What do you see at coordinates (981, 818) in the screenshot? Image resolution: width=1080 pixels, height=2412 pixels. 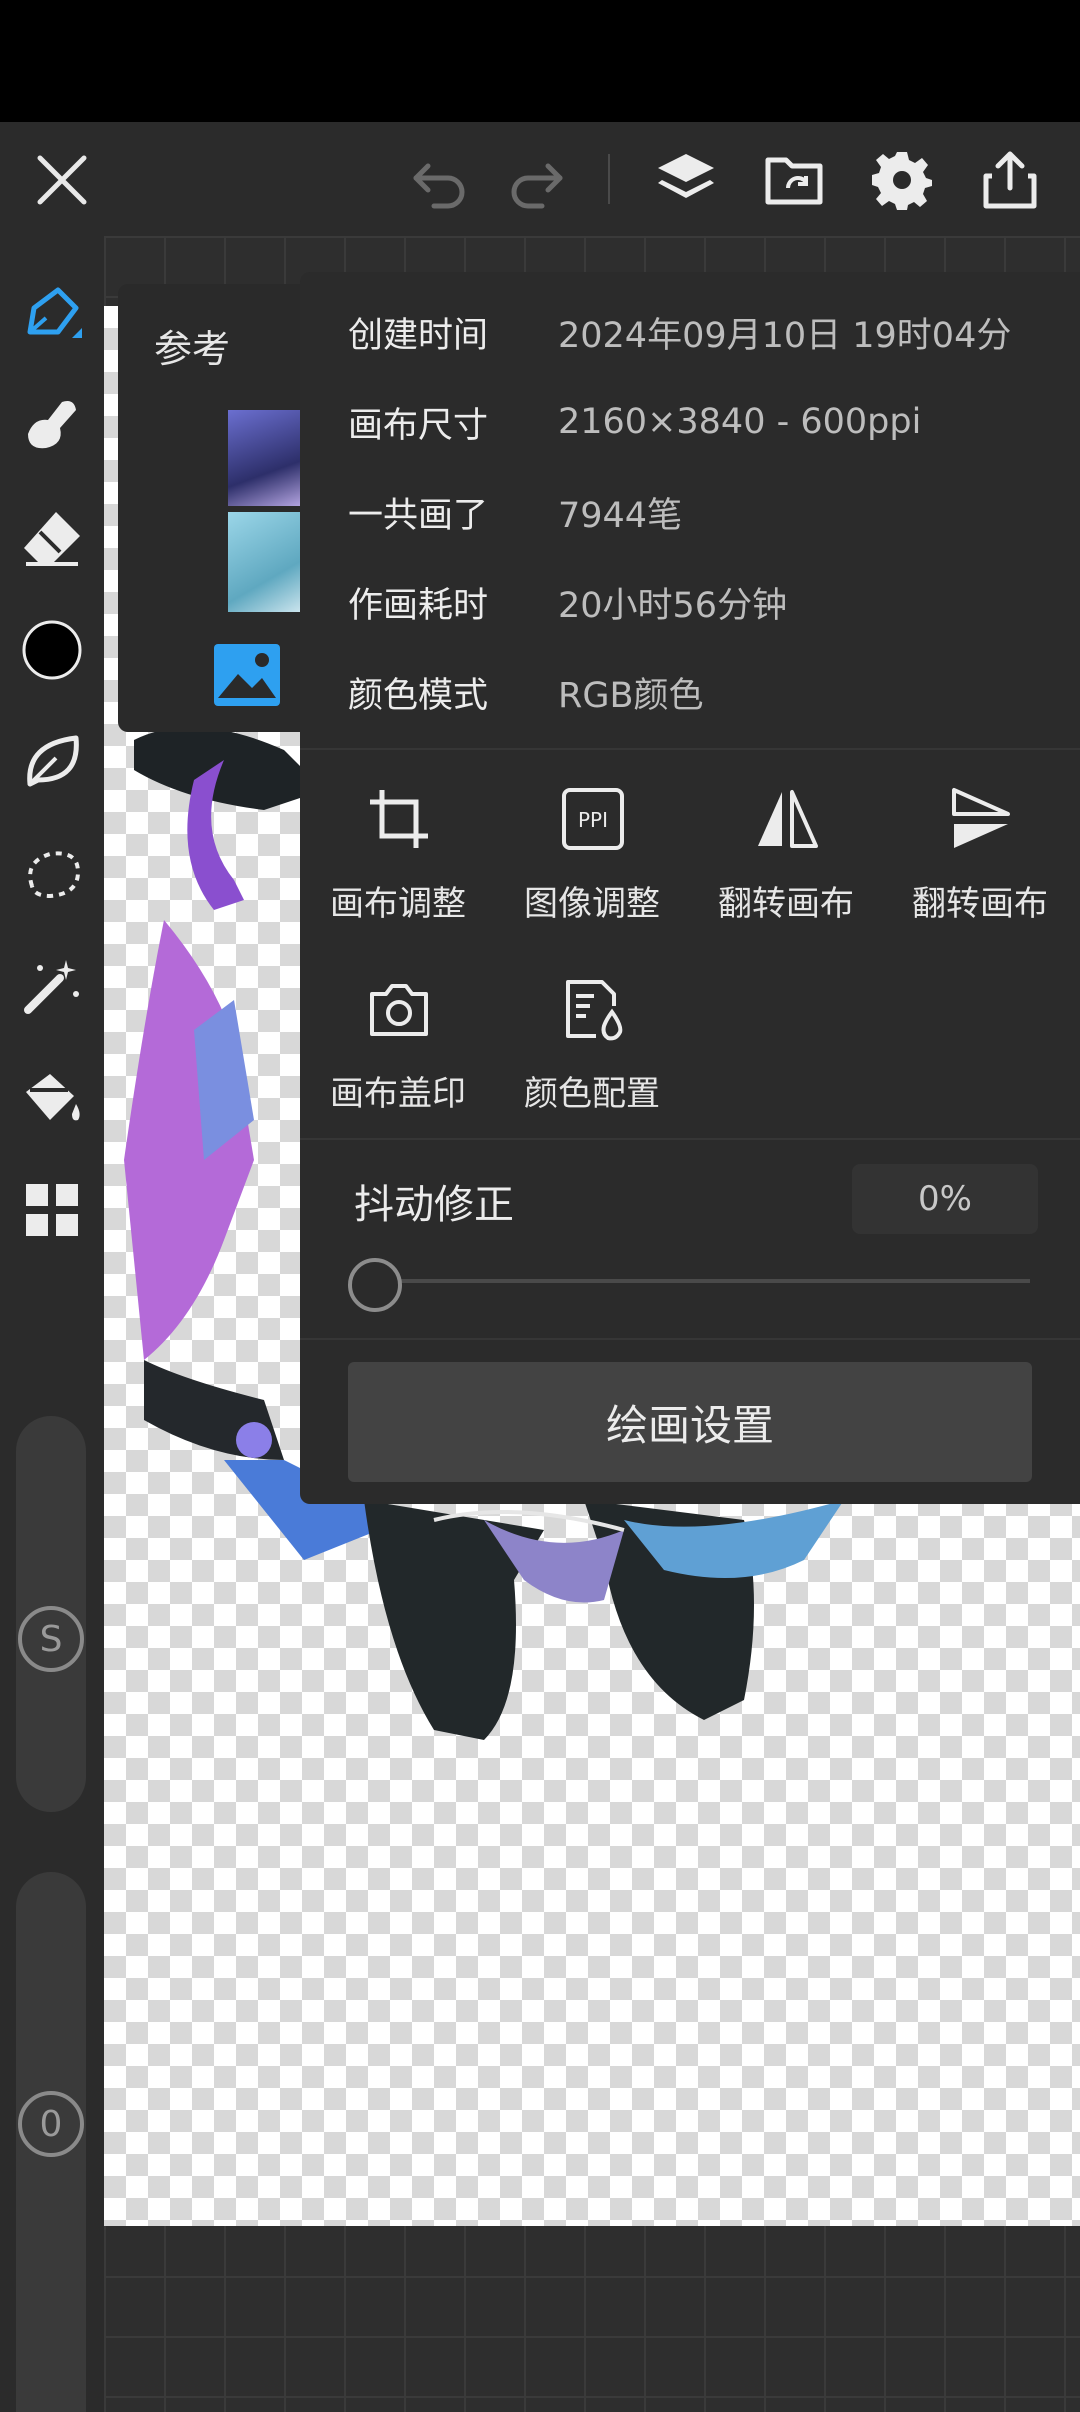 I see `flip-vertical-icon` at bounding box center [981, 818].